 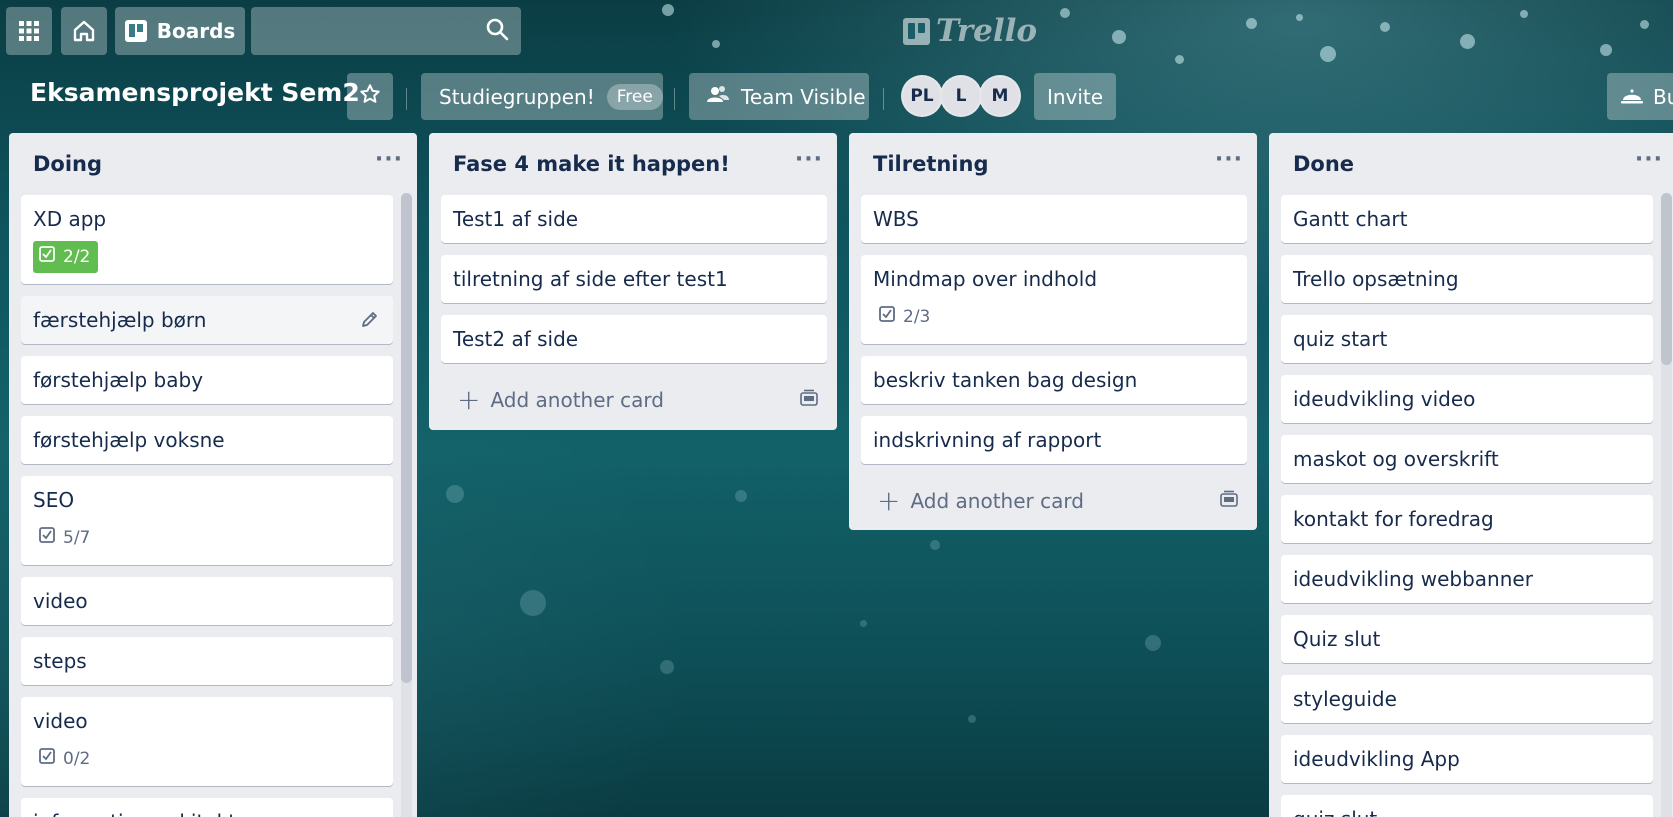 What do you see at coordinates (207, 661) in the screenshot?
I see `list-item: steps` at bounding box center [207, 661].